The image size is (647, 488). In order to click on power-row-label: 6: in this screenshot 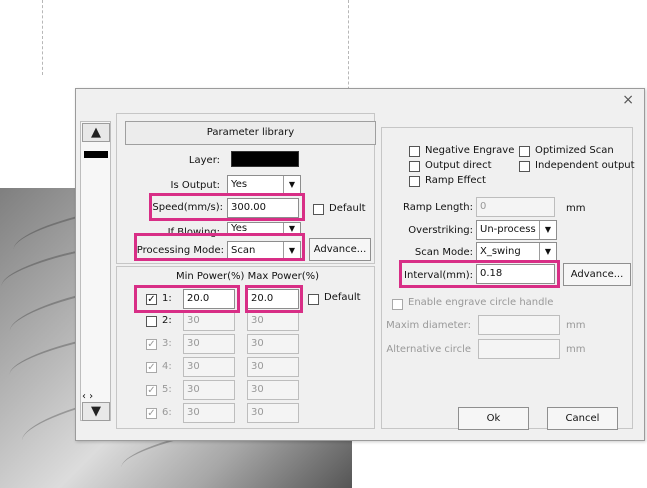, I will do `click(167, 412)`.